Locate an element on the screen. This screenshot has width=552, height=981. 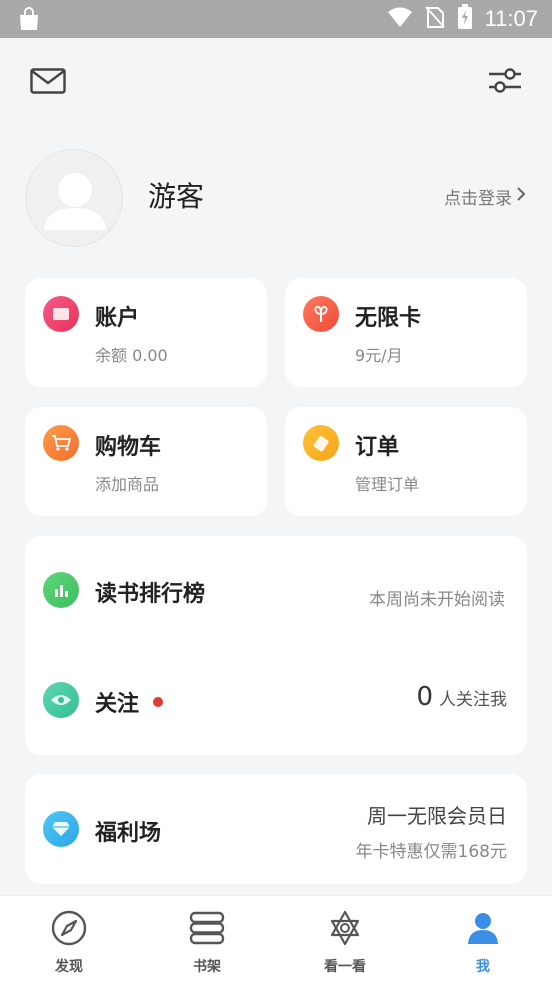
cart-subtitle: 添加商品 is located at coordinates (127, 484).